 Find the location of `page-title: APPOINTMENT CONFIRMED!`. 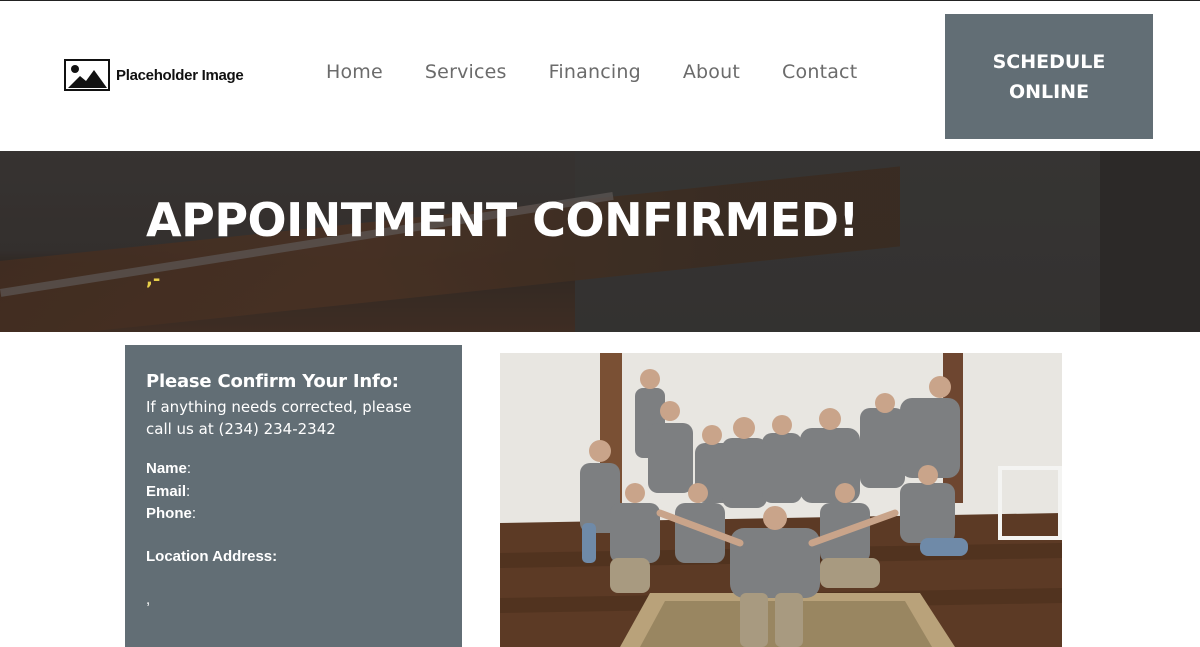

page-title: APPOINTMENT CONFIRMED! is located at coordinates (502, 220).